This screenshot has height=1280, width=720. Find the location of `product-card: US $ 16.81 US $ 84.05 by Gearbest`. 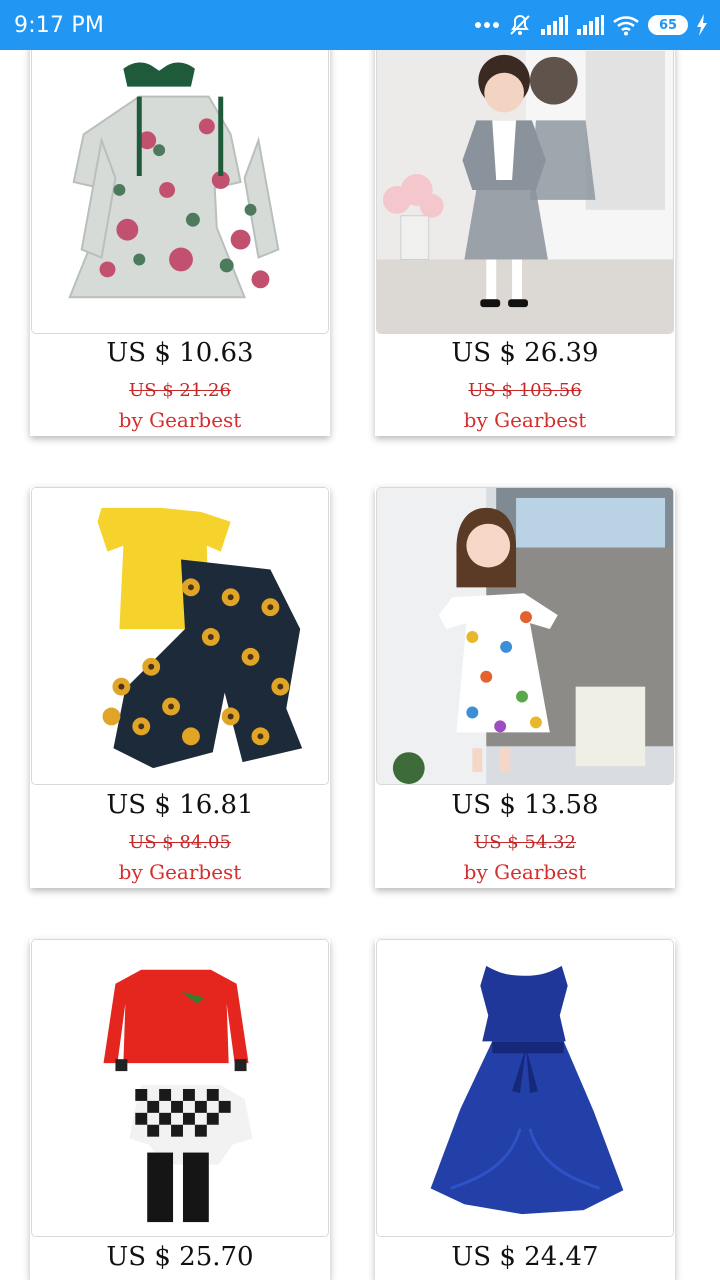

product-card: US $ 16.81 US $ 84.05 by Gearbest is located at coordinates (180, 687).